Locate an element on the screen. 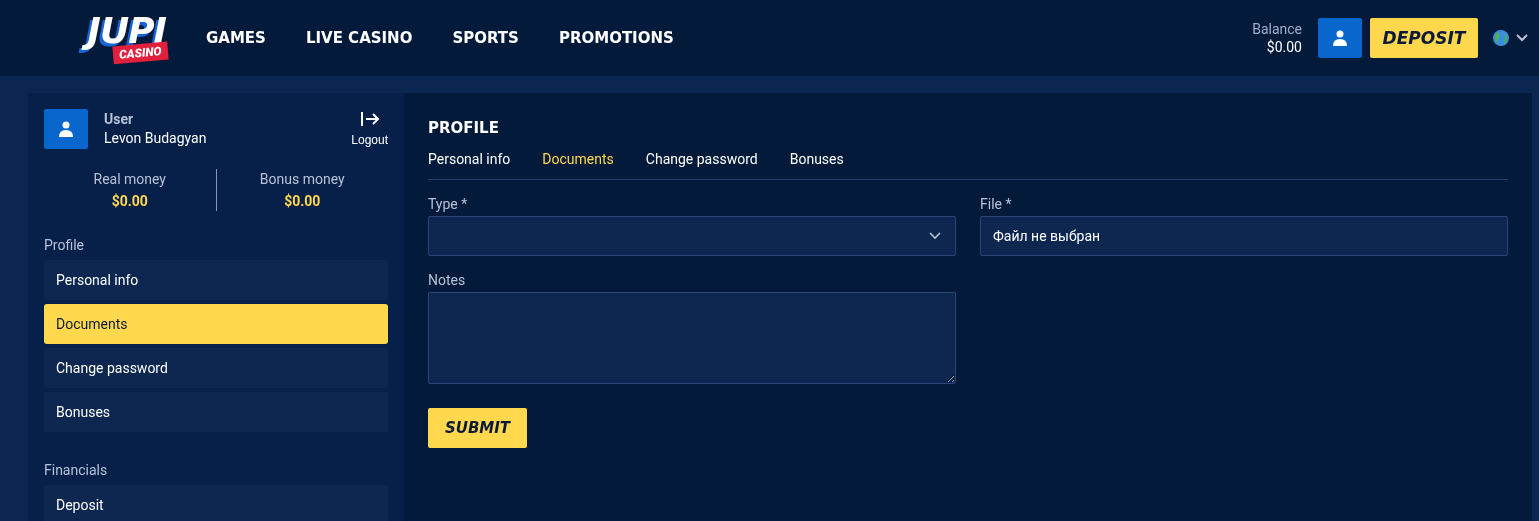 Image resolution: width=1539 pixels, height=521 pixels. tab: Documents is located at coordinates (578, 159).